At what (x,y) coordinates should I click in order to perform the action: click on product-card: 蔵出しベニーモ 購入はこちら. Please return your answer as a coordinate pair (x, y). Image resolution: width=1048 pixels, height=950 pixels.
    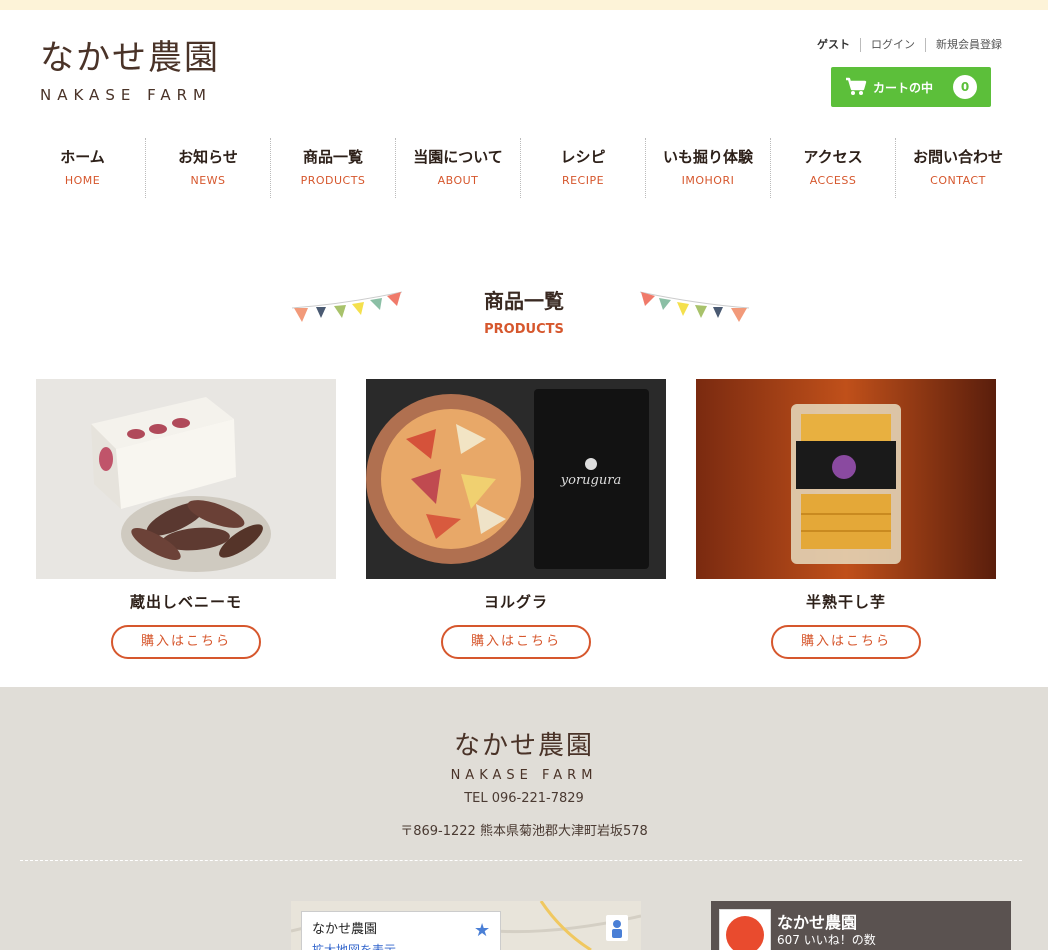
    Looking at the image, I should click on (186, 519).